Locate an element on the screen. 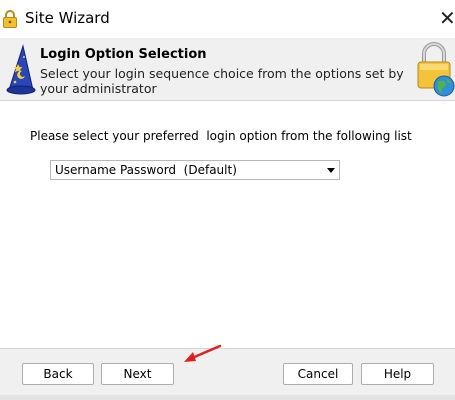 This screenshot has height=400, width=455. red-arrow-annotation is located at coordinates (203, 353).